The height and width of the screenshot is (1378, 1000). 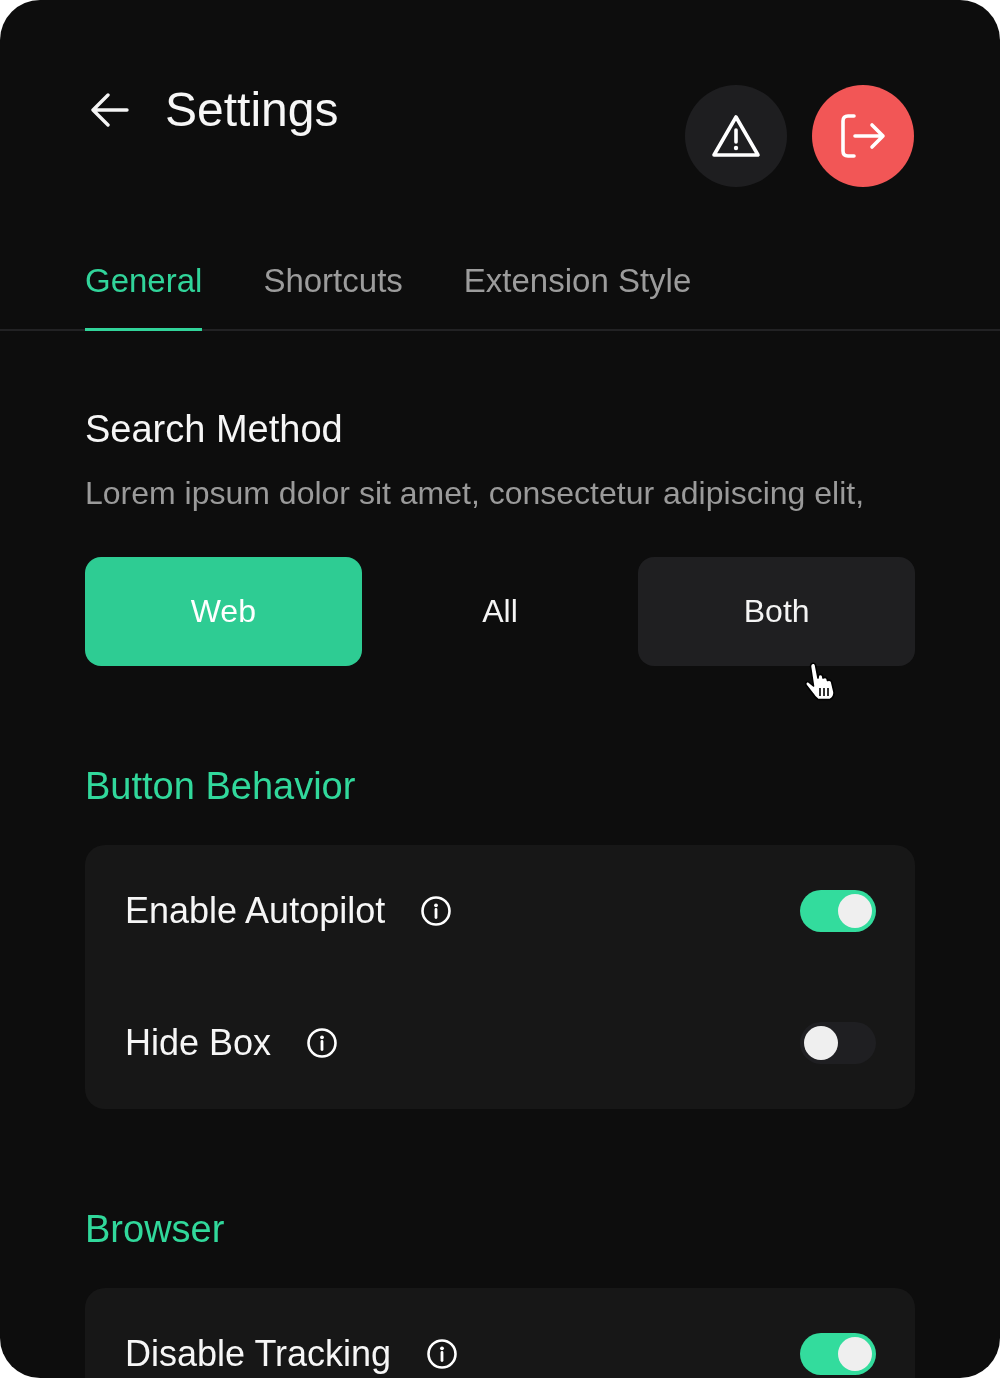 I want to click on setting-label: Hide Box, so click(x=198, y=1043).